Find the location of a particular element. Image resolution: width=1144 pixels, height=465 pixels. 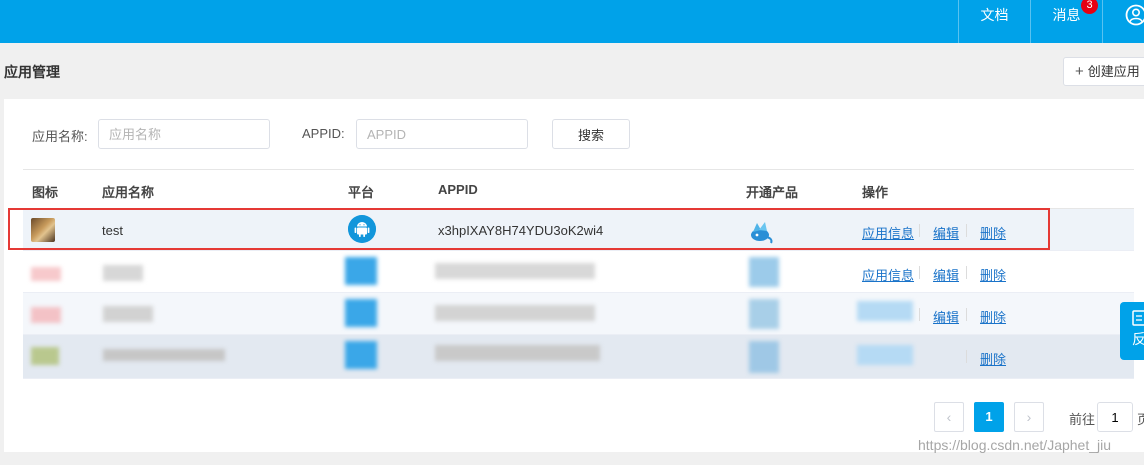

header-products: 开通产品 is located at coordinates (772, 192).